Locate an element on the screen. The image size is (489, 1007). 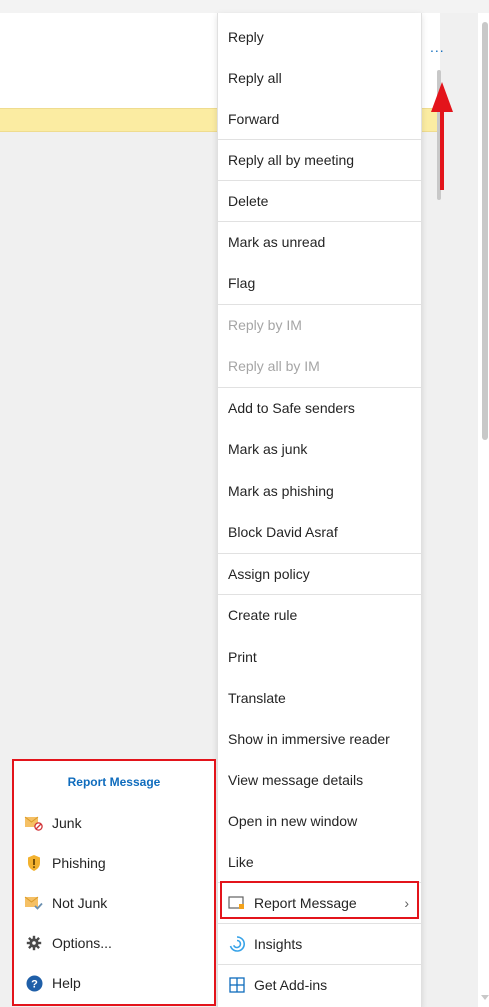
menu-item-label: Reply all is located at coordinates (255, 77).